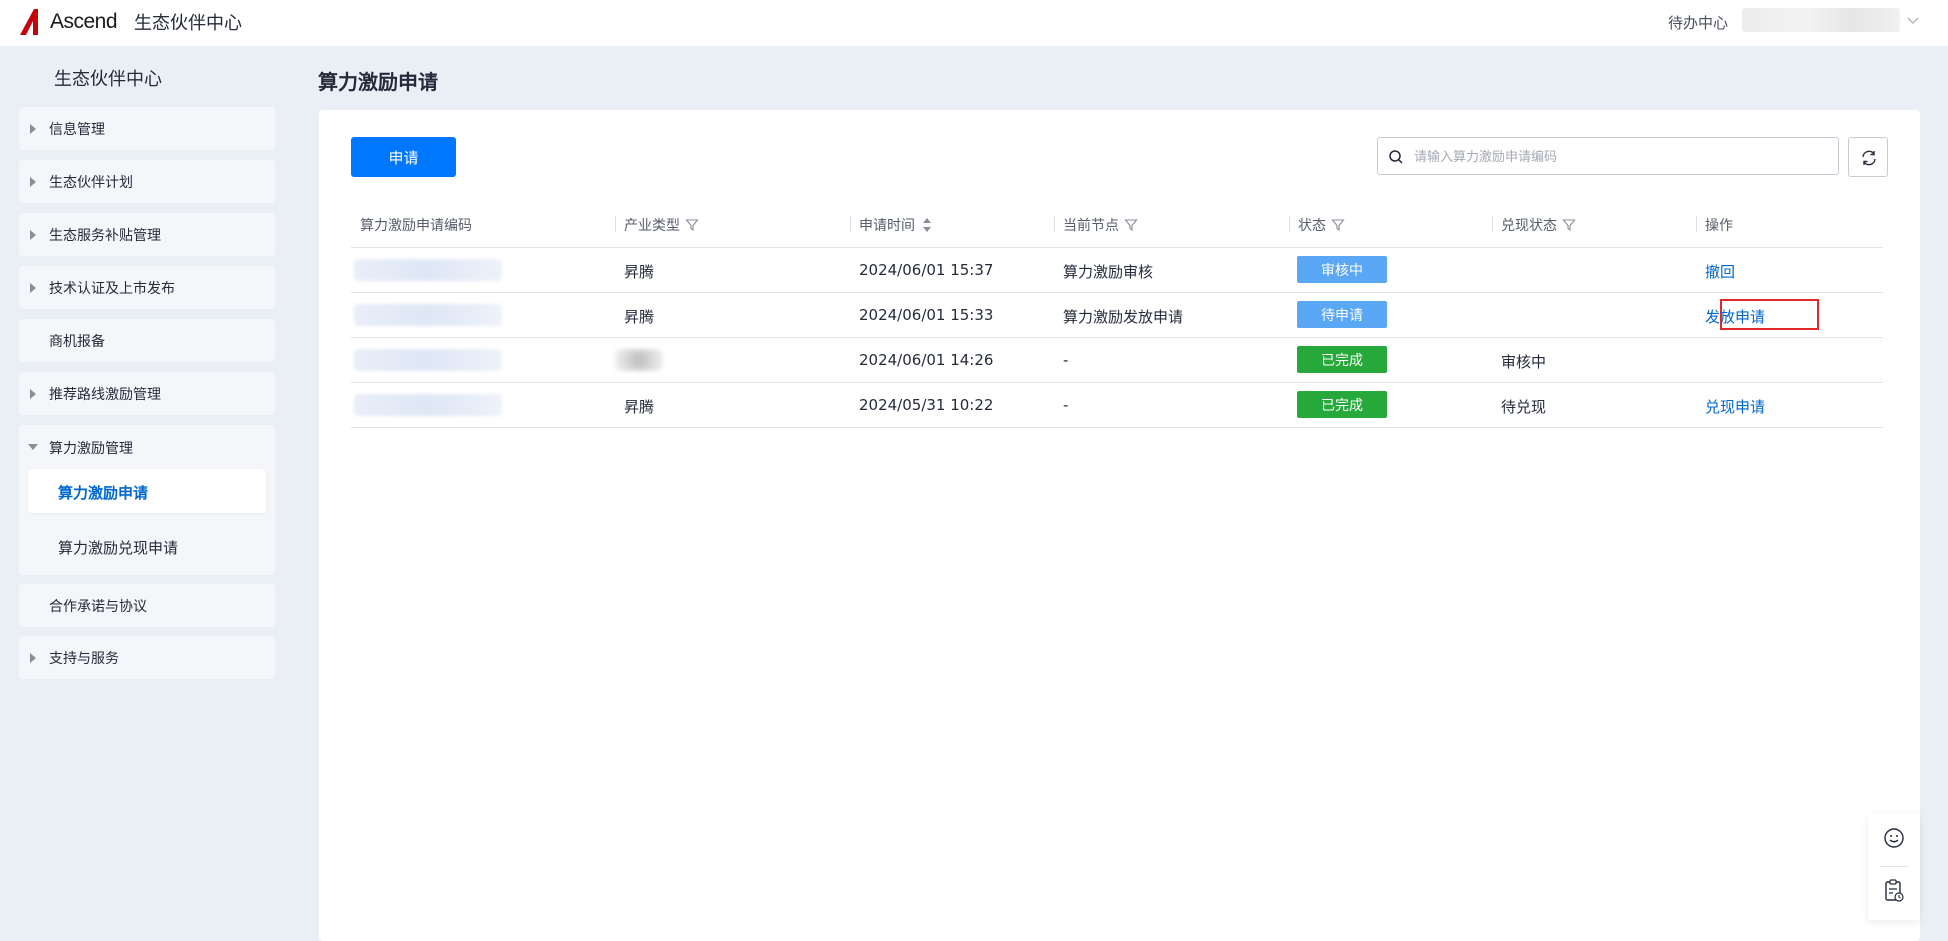 The image size is (1948, 941). I want to click on status-badge: 审核中, so click(1342, 269).